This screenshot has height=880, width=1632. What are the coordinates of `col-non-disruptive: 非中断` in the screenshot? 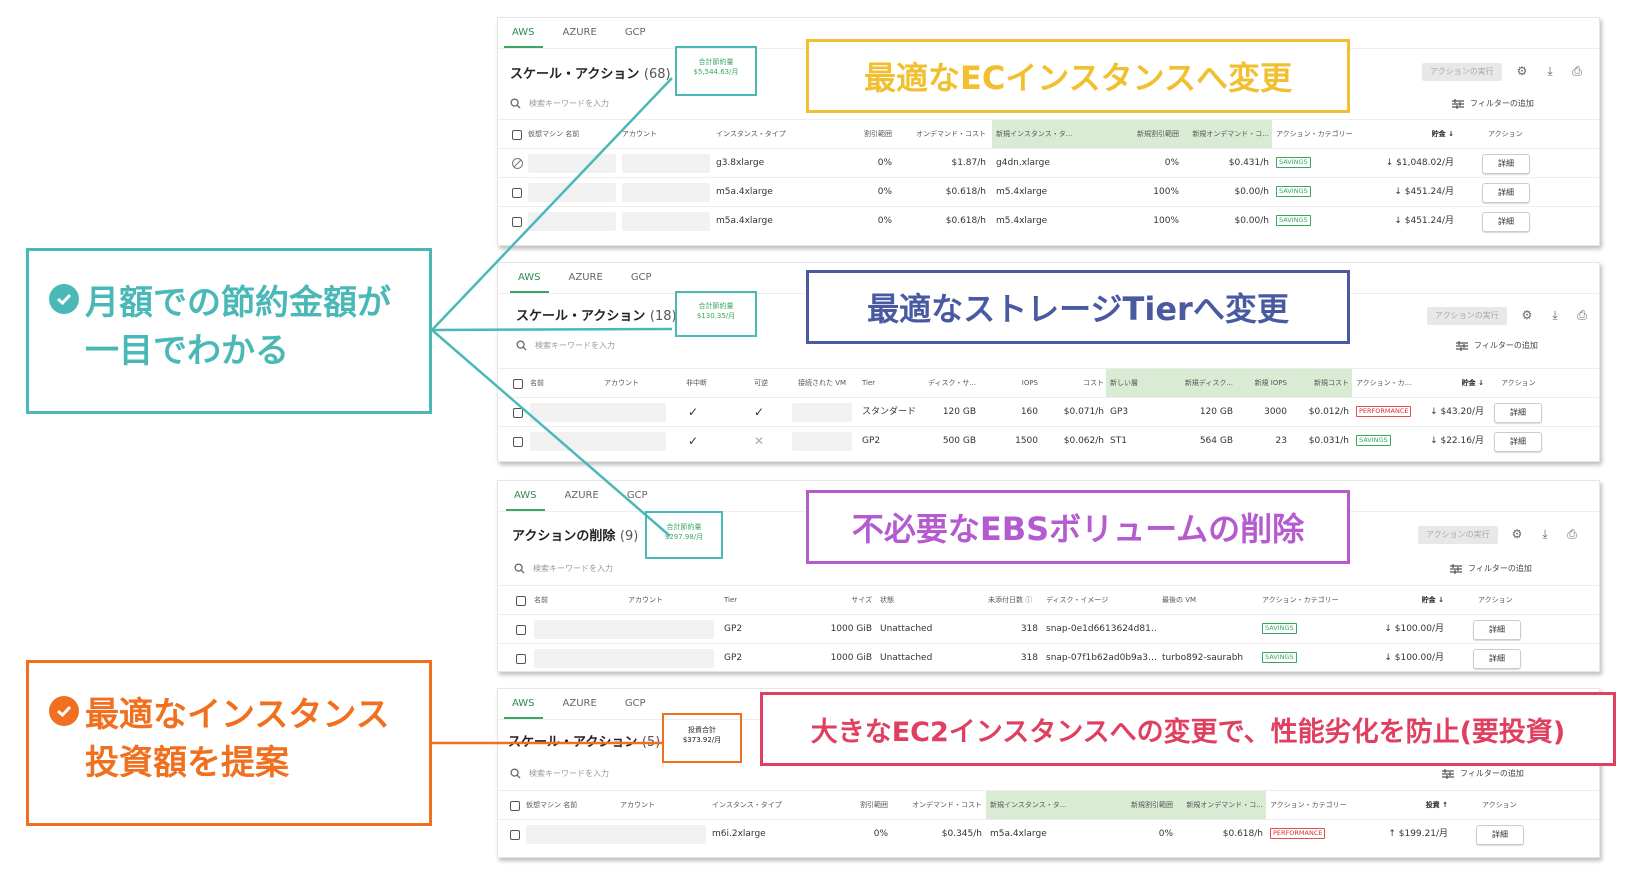 It's located at (696, 383).